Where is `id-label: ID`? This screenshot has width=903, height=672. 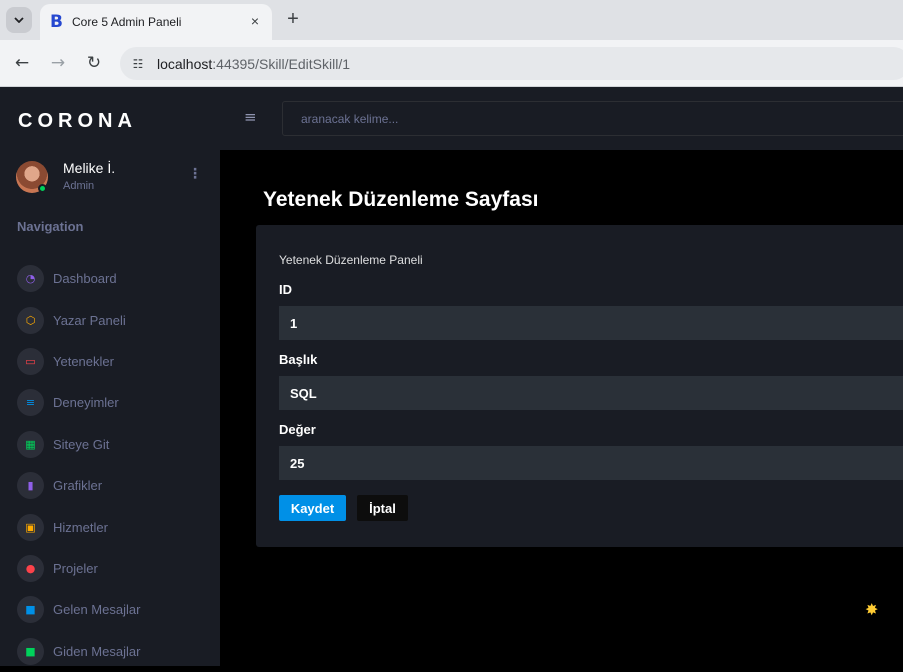 id-label: ID is located at coordinates (285, 289).